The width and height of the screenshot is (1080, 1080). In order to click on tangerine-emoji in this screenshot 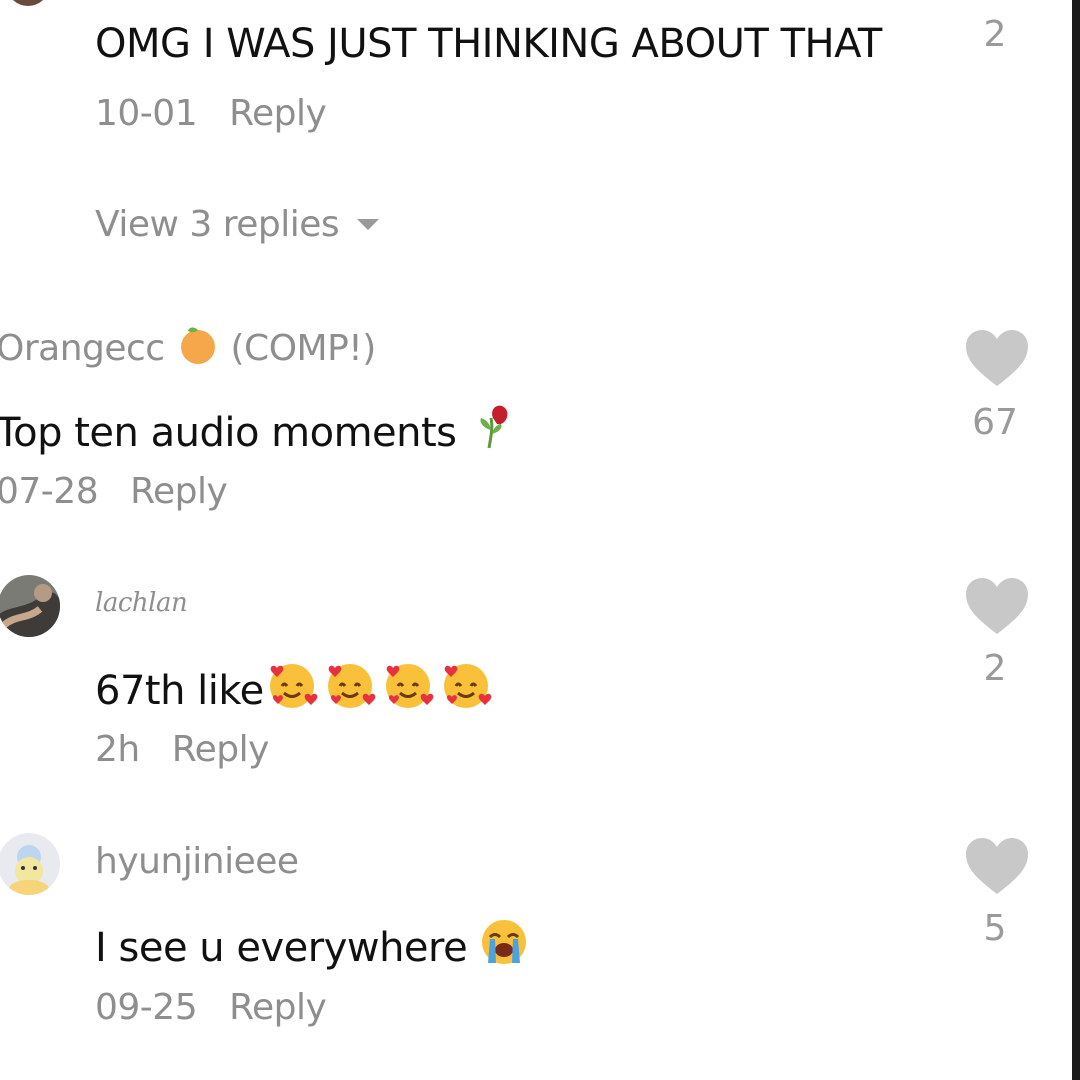, I will do `click(198, 349)`.